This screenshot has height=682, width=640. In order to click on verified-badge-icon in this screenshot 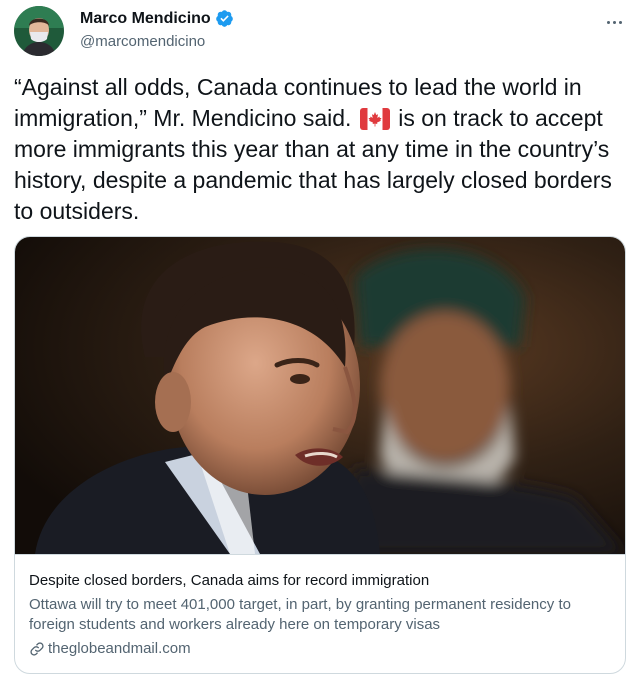, I will do `click(224, 18)`.